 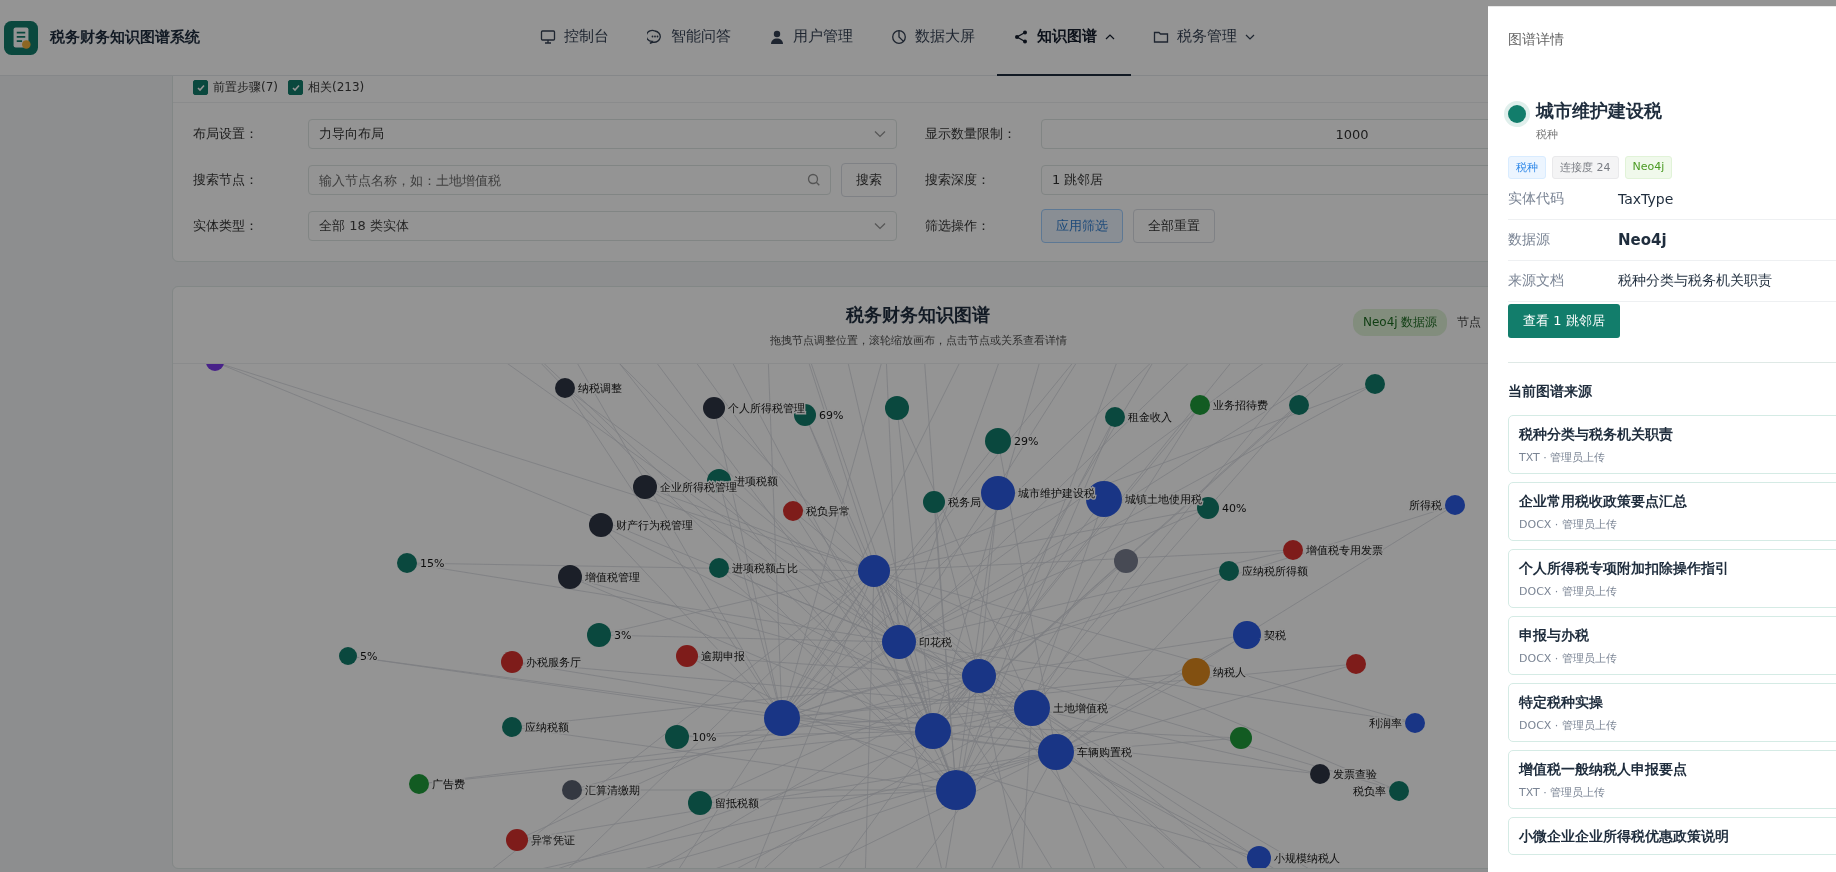 What do you see at coordinates (971, 134) in the screenshot?
I see `field-label: 显示数量限制：` at bounding box center [971, 134].